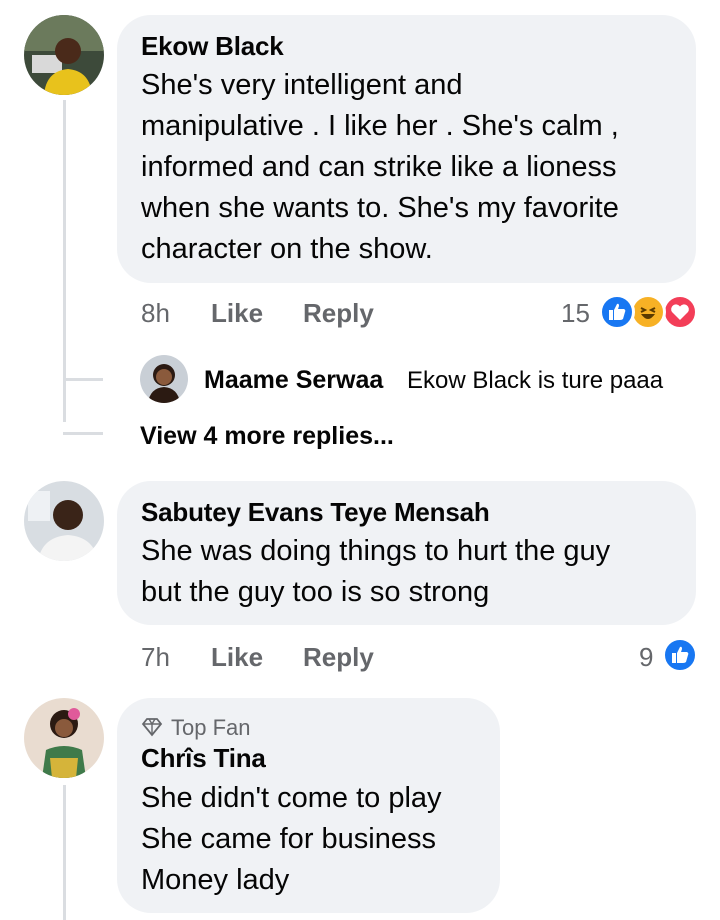 This screenshot has width=720, height=920. What do you see at coordinates (155, 657) in the screenshot?
I see `comment-timestamp: 7h` at bounding box center [155, 657].